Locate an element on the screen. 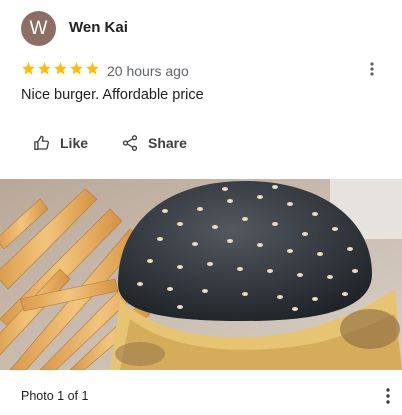  like-button: Like is located at coordinates (60, 143).